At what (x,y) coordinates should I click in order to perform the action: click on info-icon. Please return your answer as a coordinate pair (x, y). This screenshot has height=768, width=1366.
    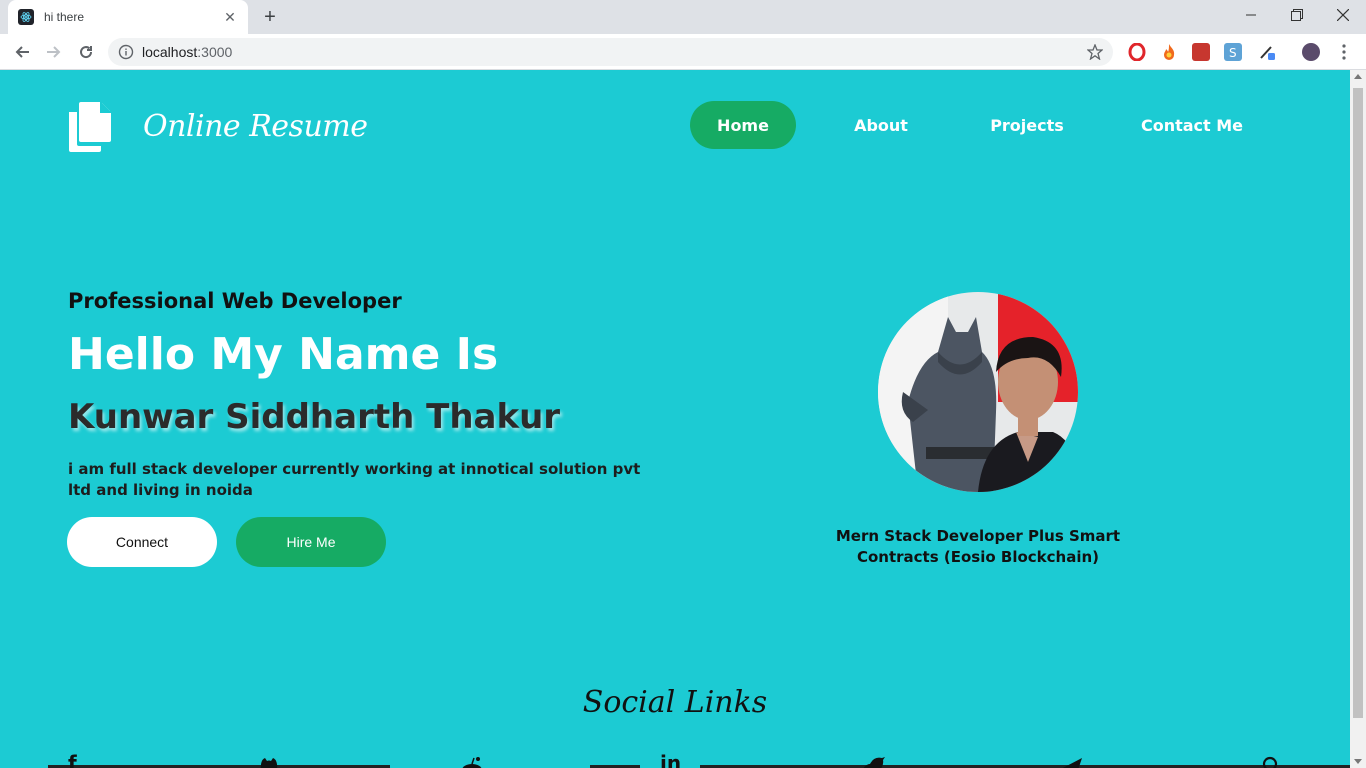
    Looking at the image, I should click on (126, 52).